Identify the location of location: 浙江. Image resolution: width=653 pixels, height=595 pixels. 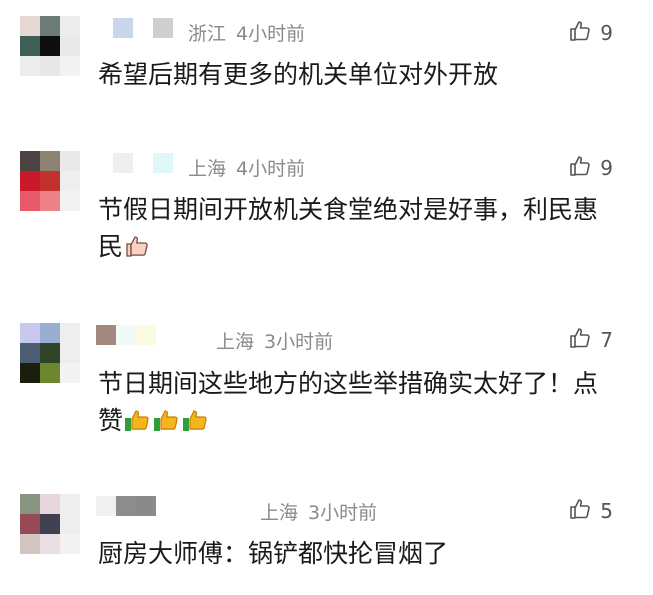
(207, 33).